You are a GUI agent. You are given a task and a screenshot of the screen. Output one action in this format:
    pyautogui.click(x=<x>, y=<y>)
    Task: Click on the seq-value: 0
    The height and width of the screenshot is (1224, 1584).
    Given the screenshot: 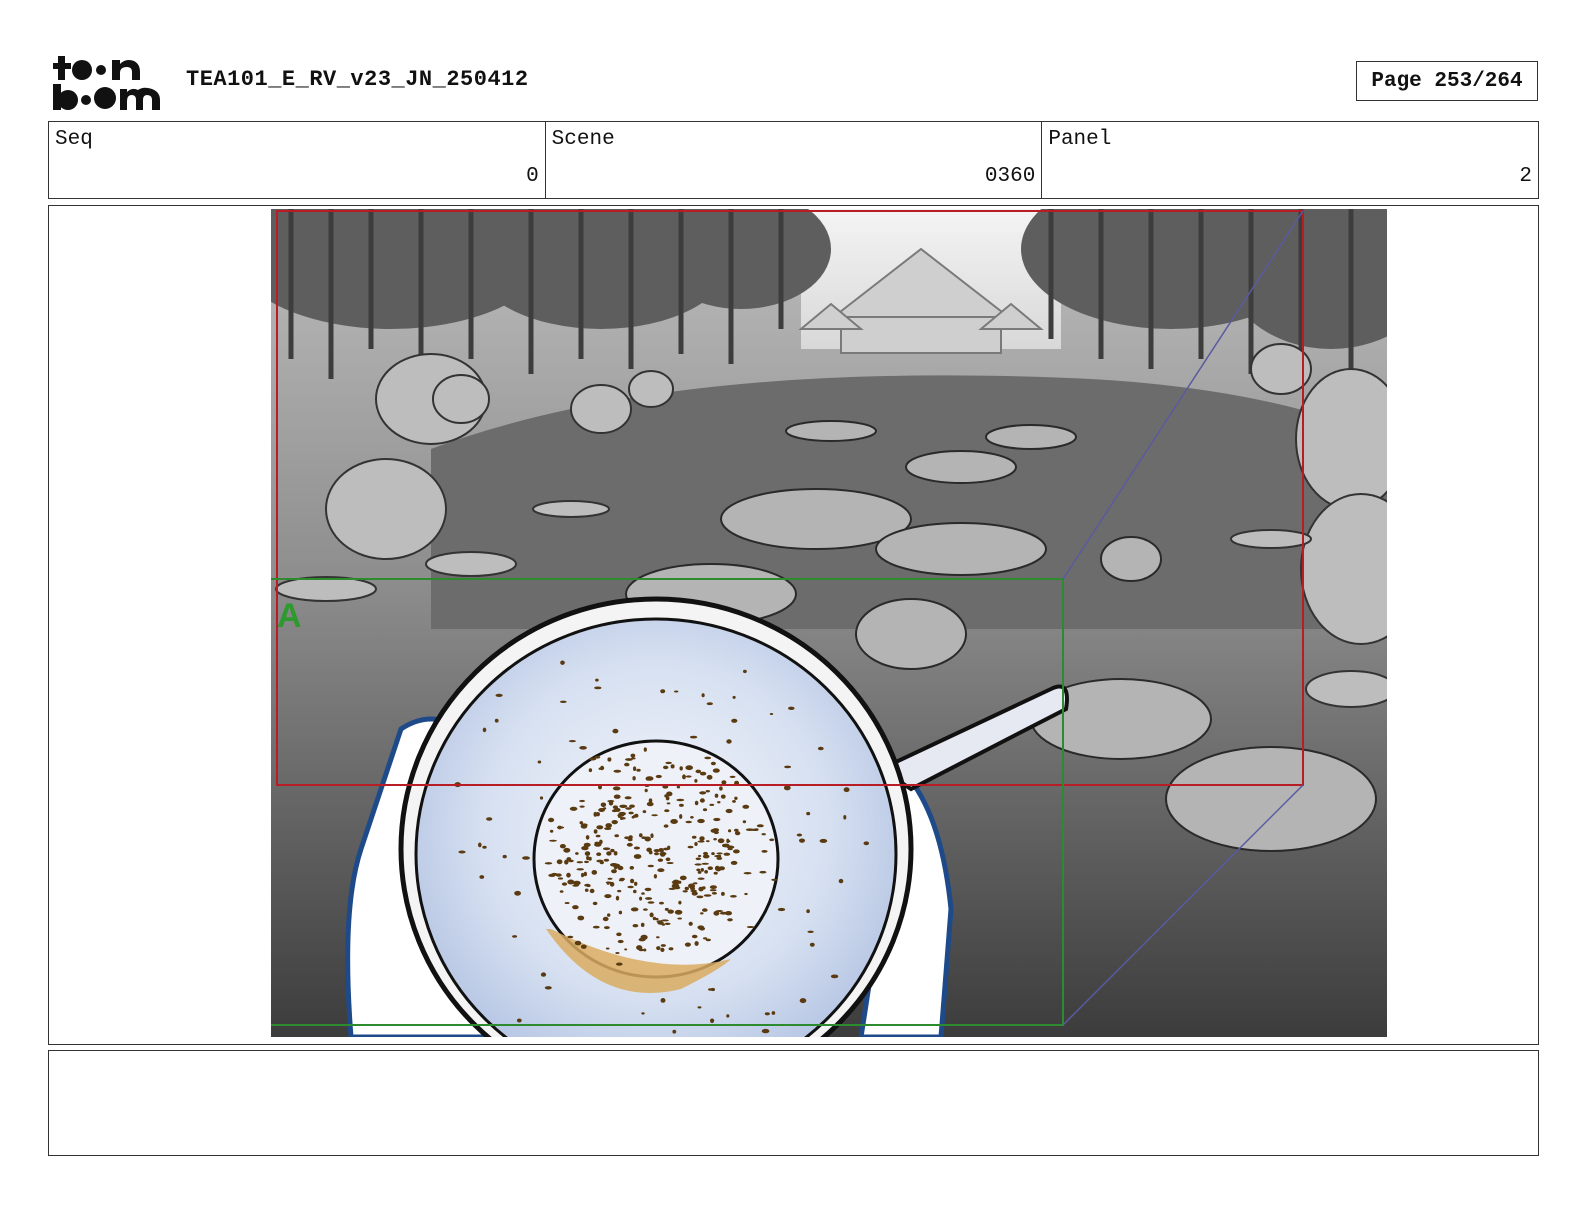 What is the action you would take?
    pyautogui.click(x=532, y=176)
    